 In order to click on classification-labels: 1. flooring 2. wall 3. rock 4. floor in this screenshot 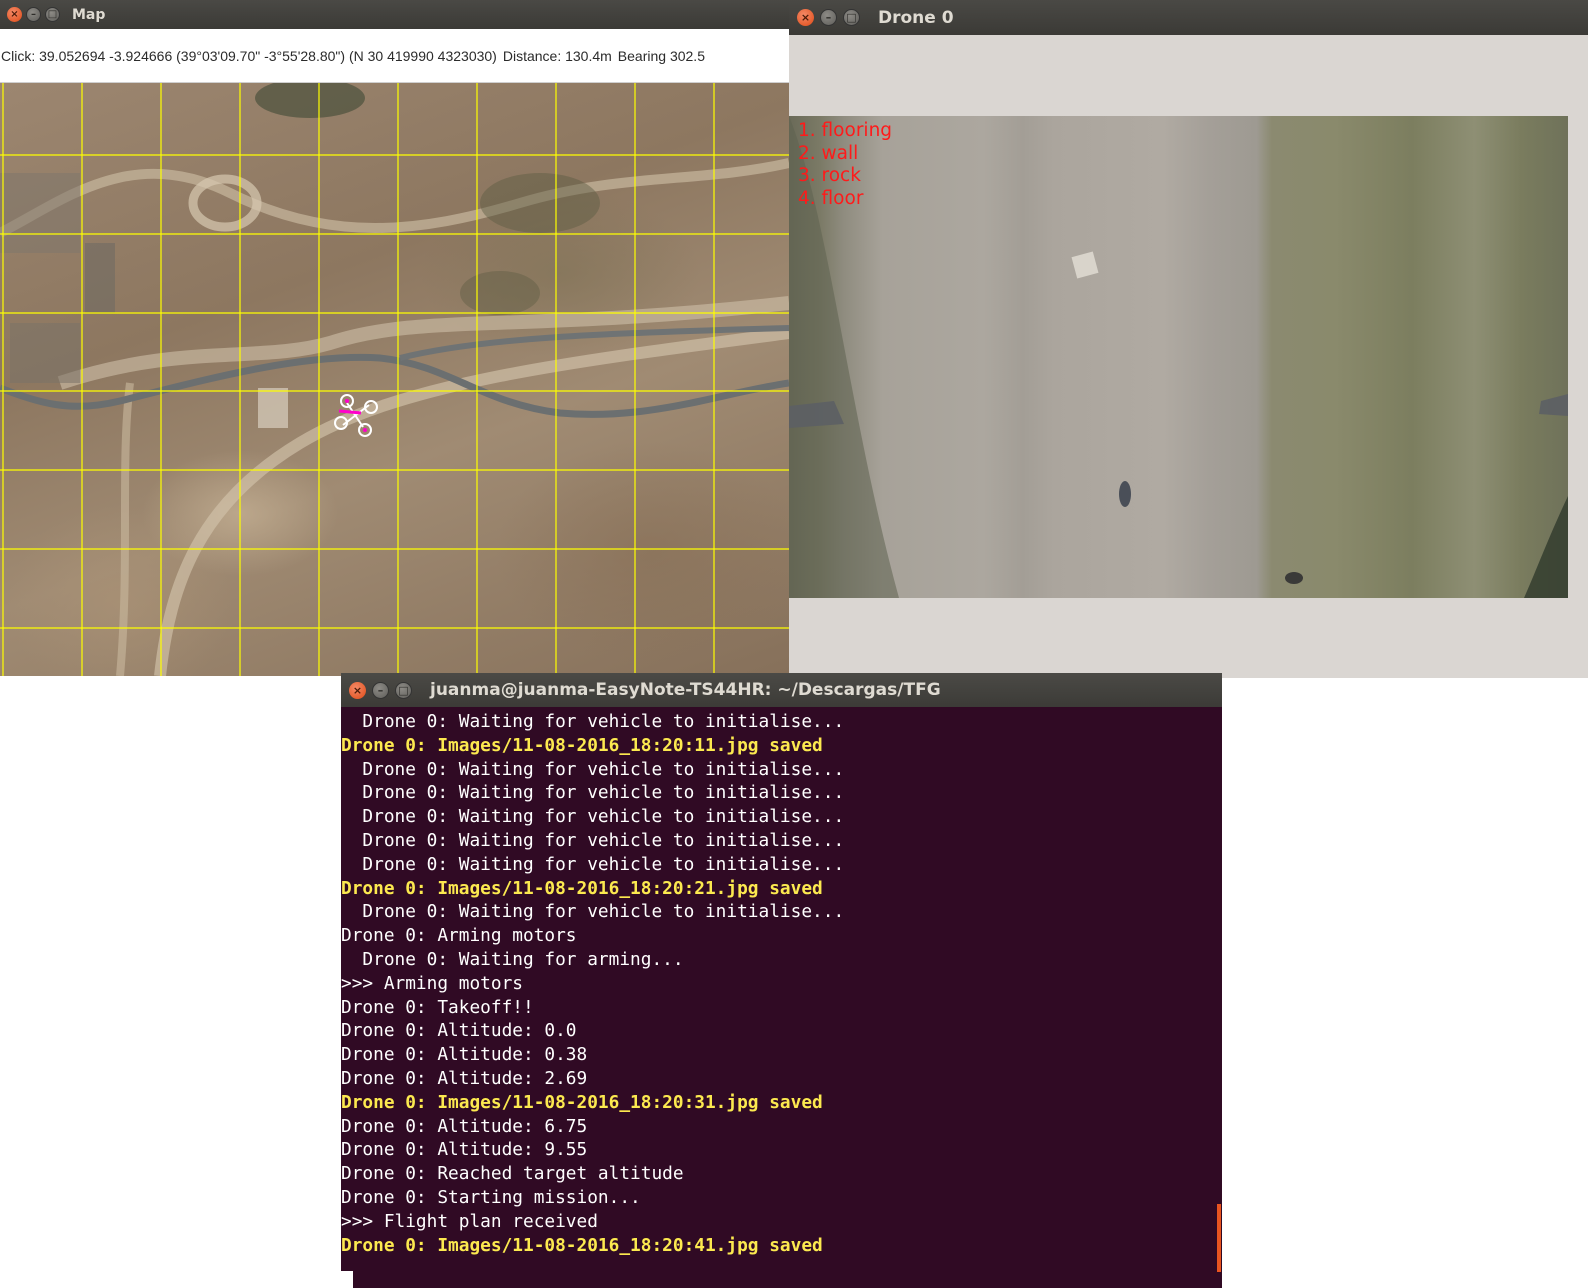, I will do `click(845, 165)`.